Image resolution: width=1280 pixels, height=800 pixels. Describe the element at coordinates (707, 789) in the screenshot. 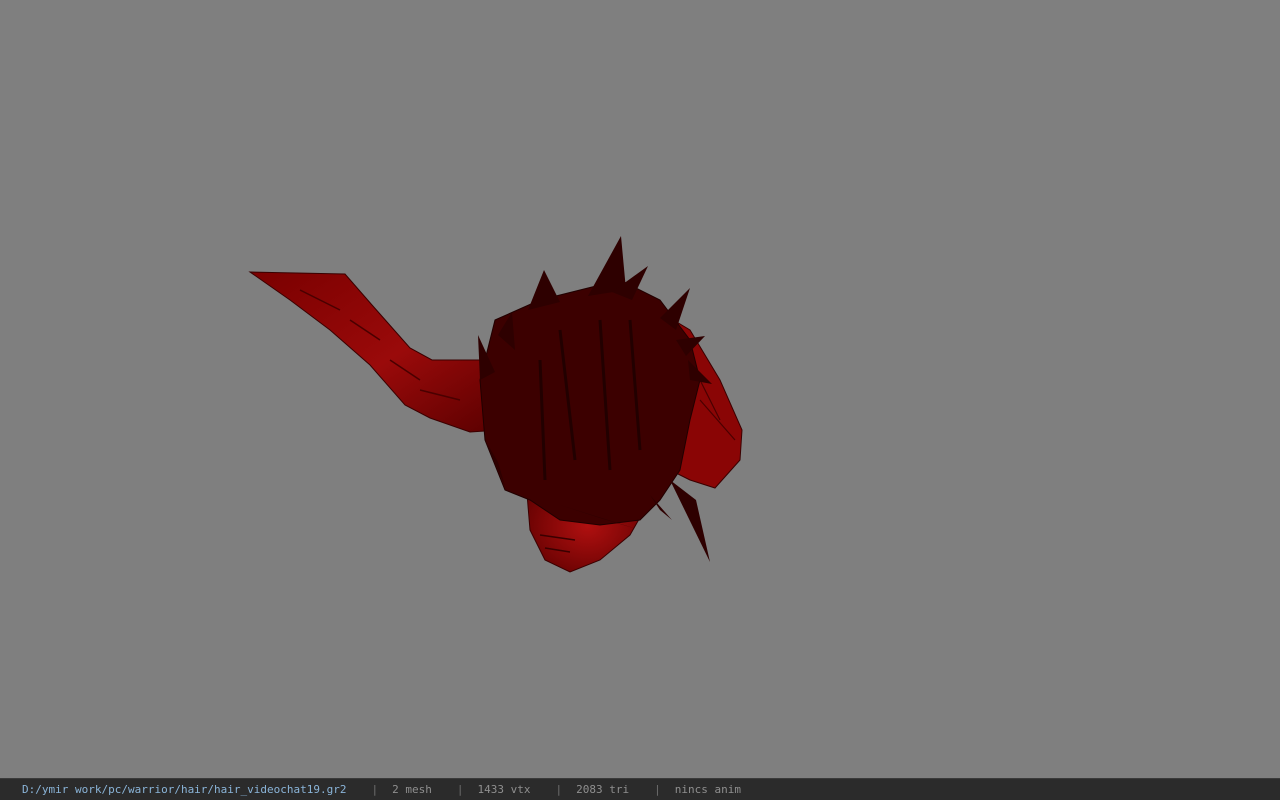

I see `animation-label: nincs anim` at that location.